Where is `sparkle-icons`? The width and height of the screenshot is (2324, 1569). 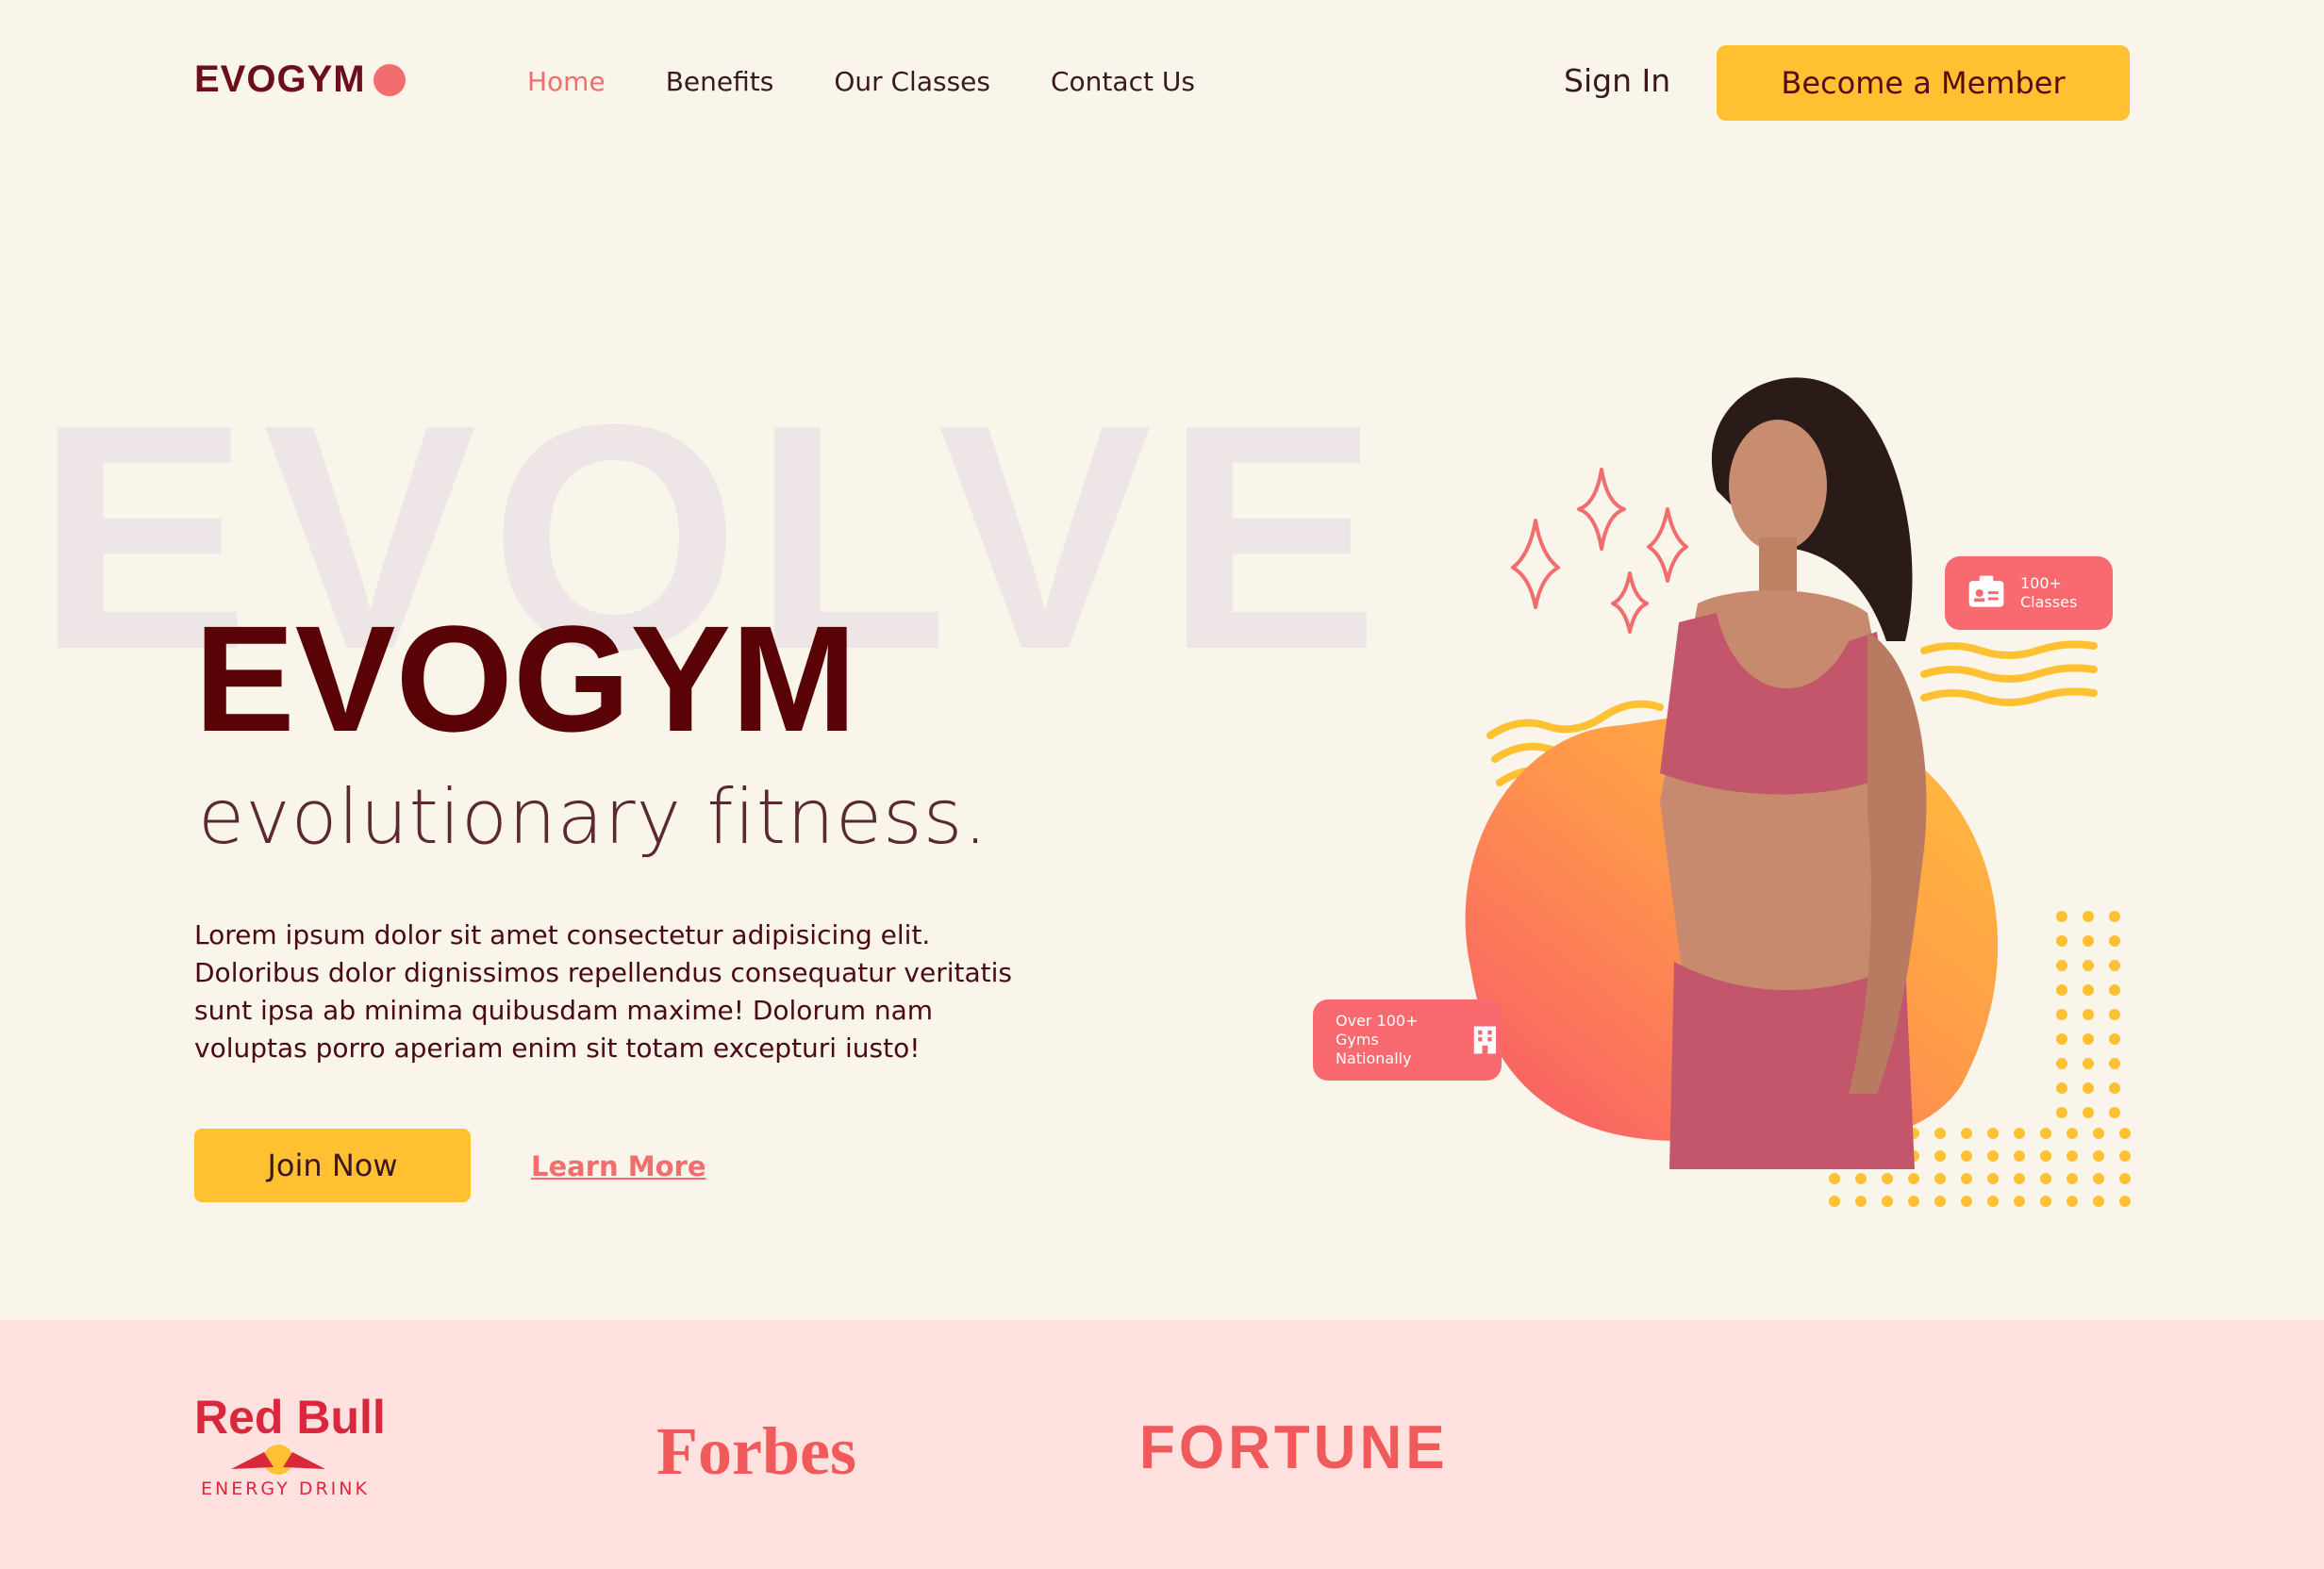
sparkle-icons is located at coordinates (1600, 551).